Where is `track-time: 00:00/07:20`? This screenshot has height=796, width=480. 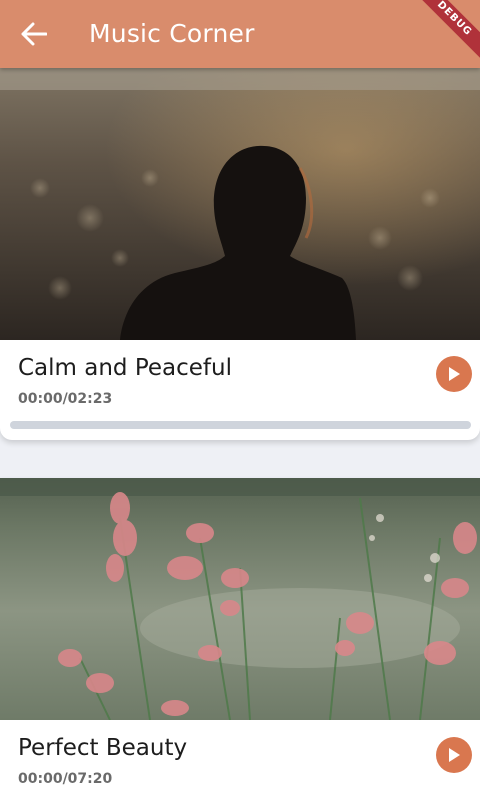
track-time: 00:00/07:20 is located at coordinates (65, 779).